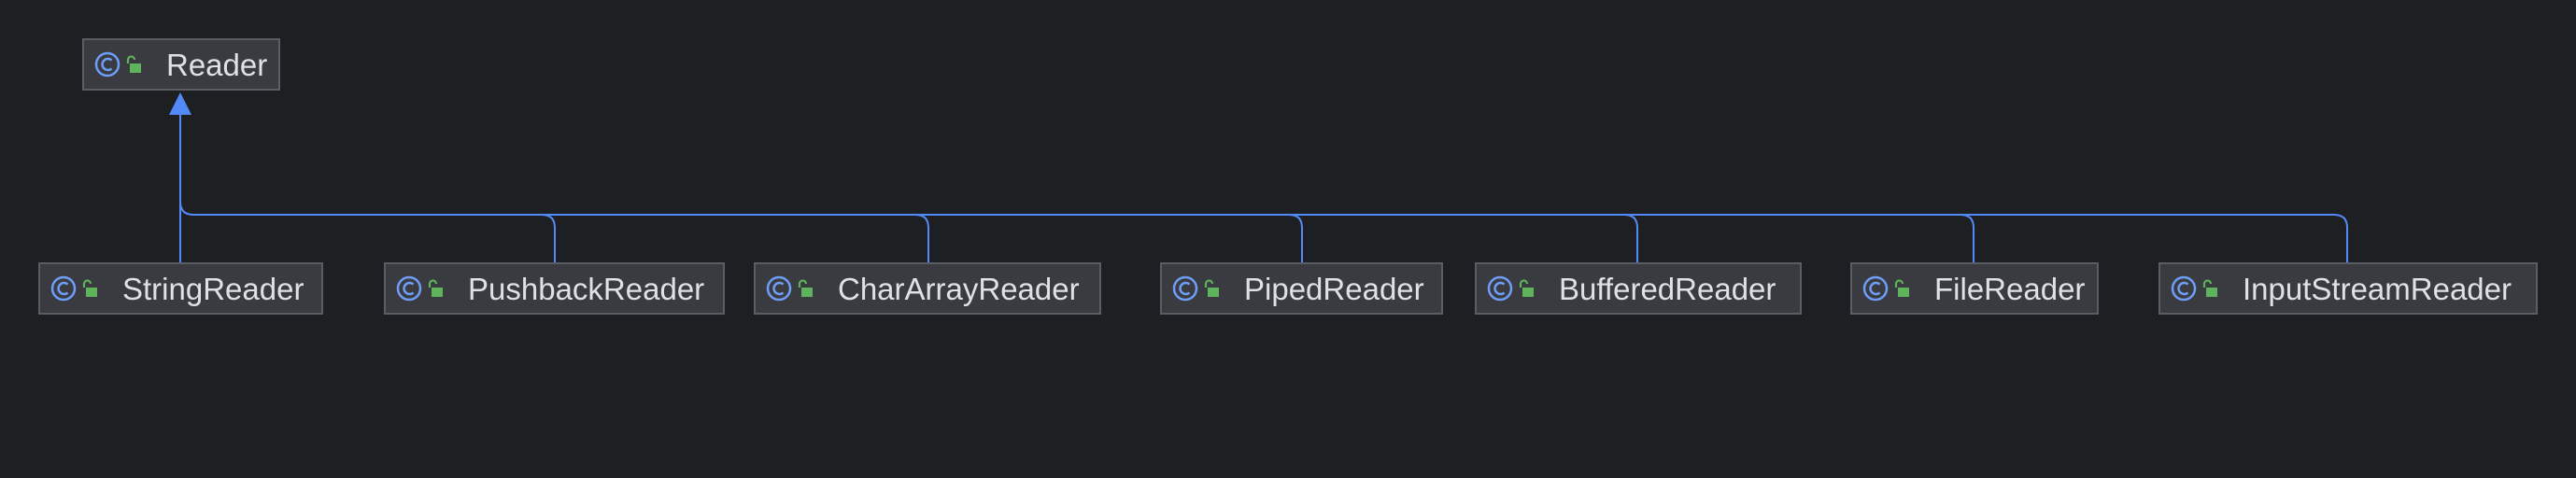  I want to click on class-node-stringreader: StringReader, so click(180, 288).